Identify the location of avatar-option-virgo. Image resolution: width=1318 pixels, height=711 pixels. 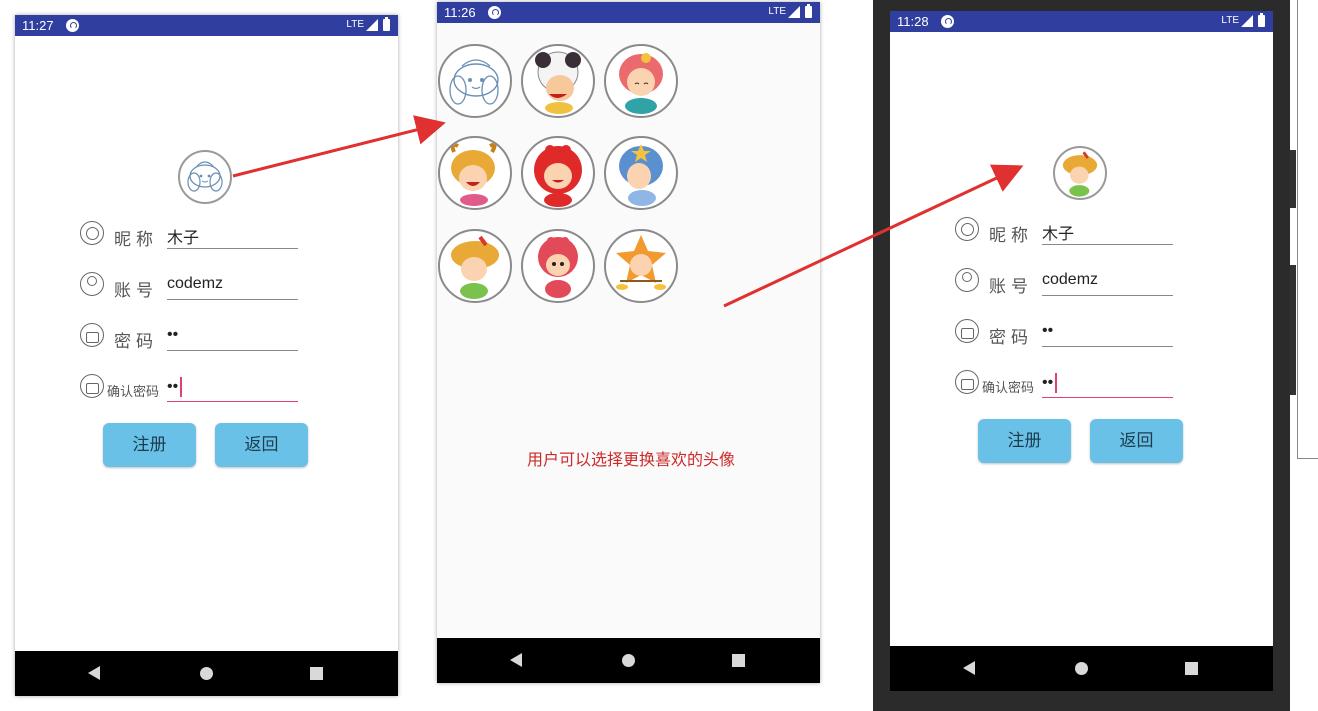
(641, 81).